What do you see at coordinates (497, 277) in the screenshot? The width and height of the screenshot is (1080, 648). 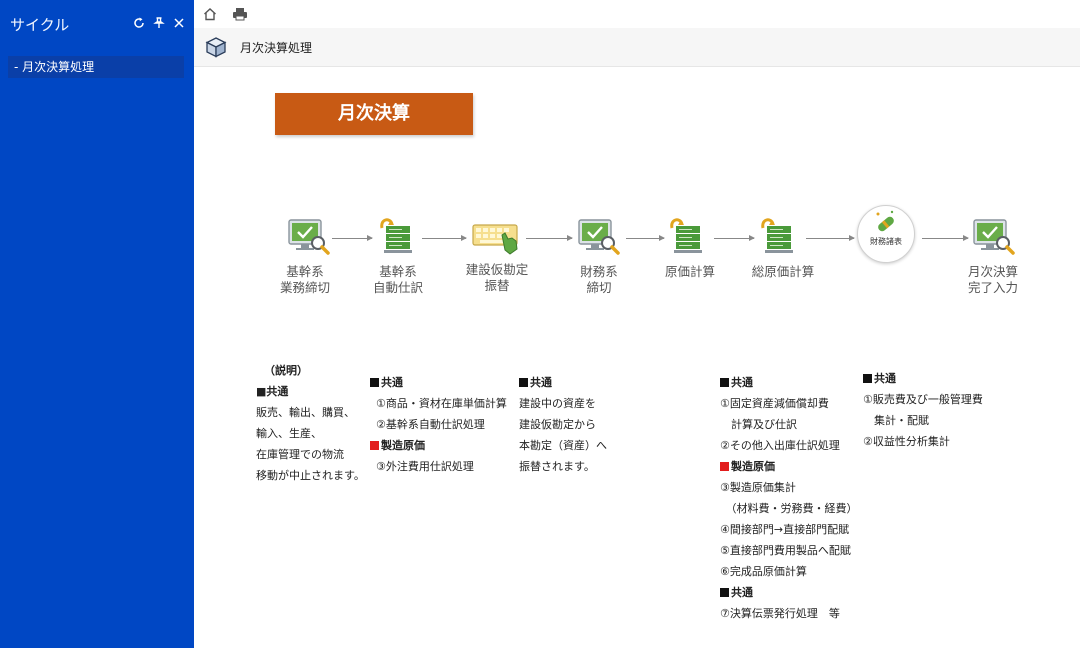 I see `step-label: 建設仮勘定 振替` at bounding box center [497, 277].